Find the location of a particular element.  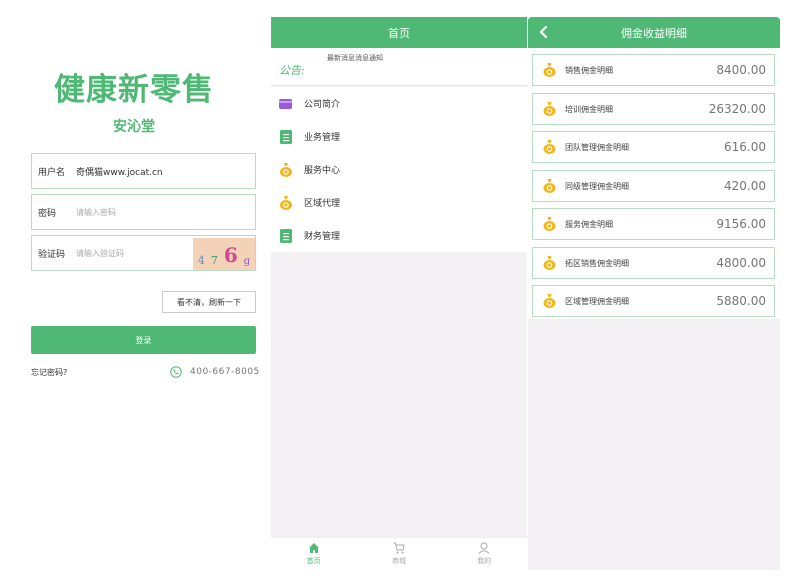

commission-row-name: 销售佣金明细 is located at coordinates (589, 70).